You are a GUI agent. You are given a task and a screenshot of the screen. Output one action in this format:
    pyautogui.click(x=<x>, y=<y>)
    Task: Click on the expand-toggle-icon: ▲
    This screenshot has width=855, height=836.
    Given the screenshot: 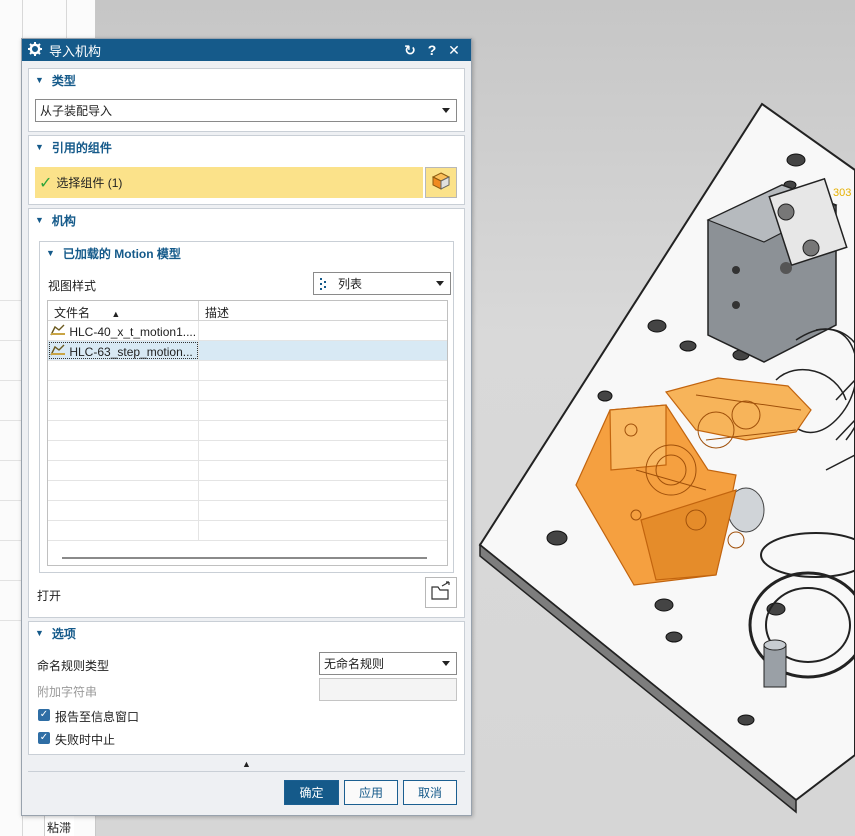 What is the action you would take?
    pyautogui.click(x=246, y=764)
    